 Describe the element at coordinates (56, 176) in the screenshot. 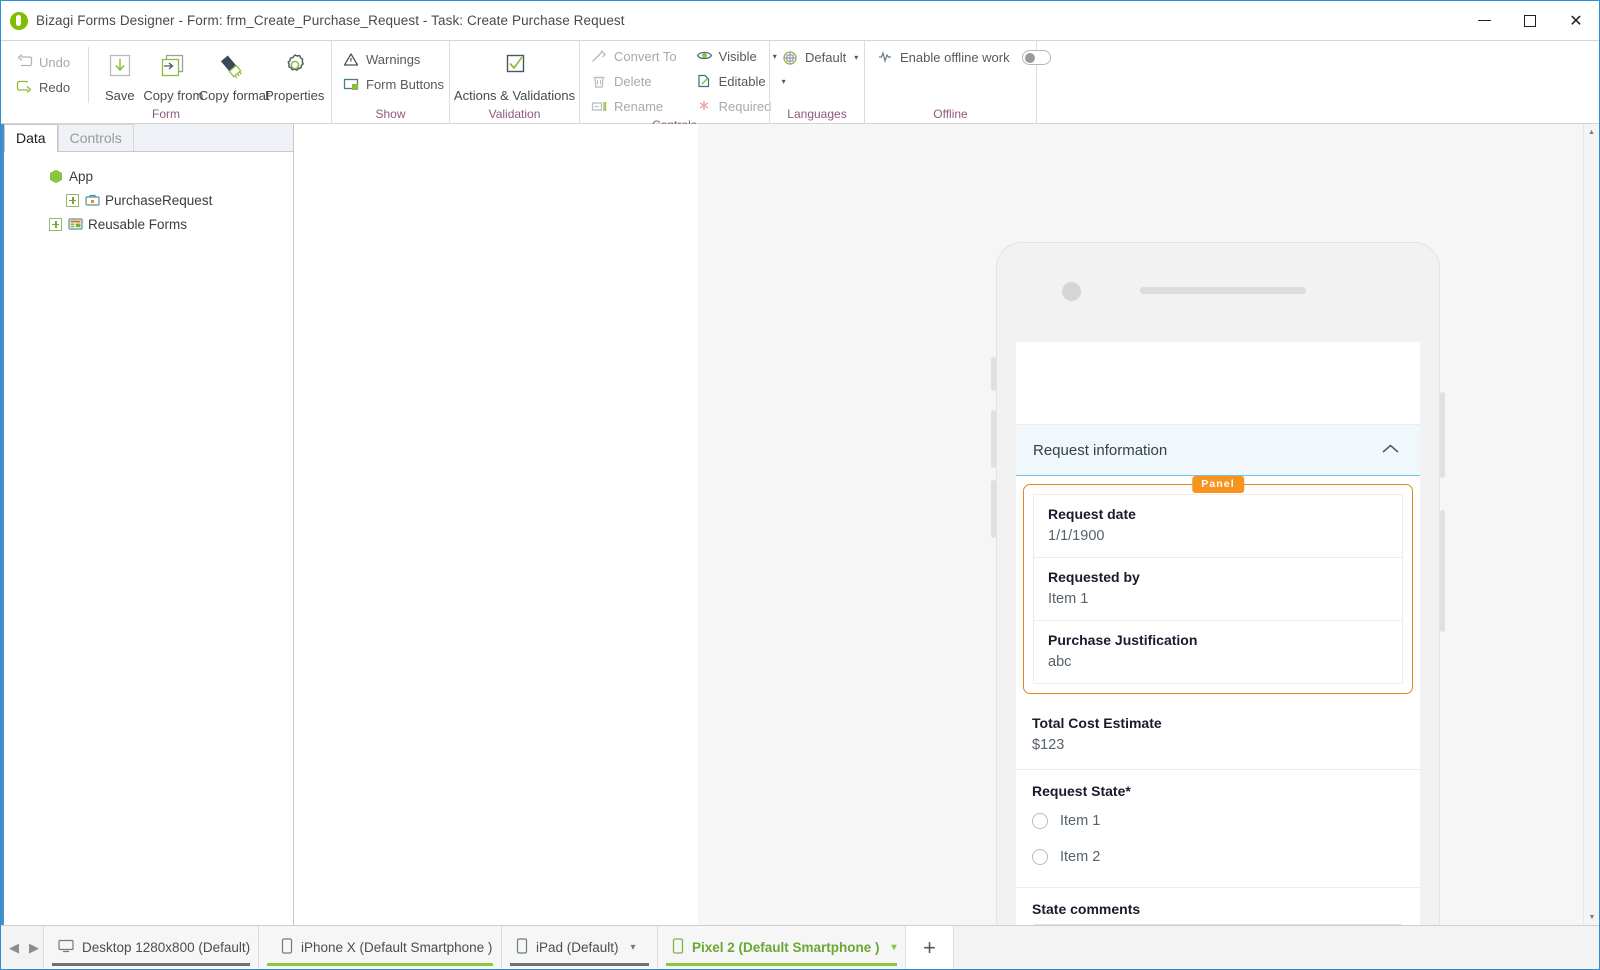

I see `hexagon-icon` at that location.